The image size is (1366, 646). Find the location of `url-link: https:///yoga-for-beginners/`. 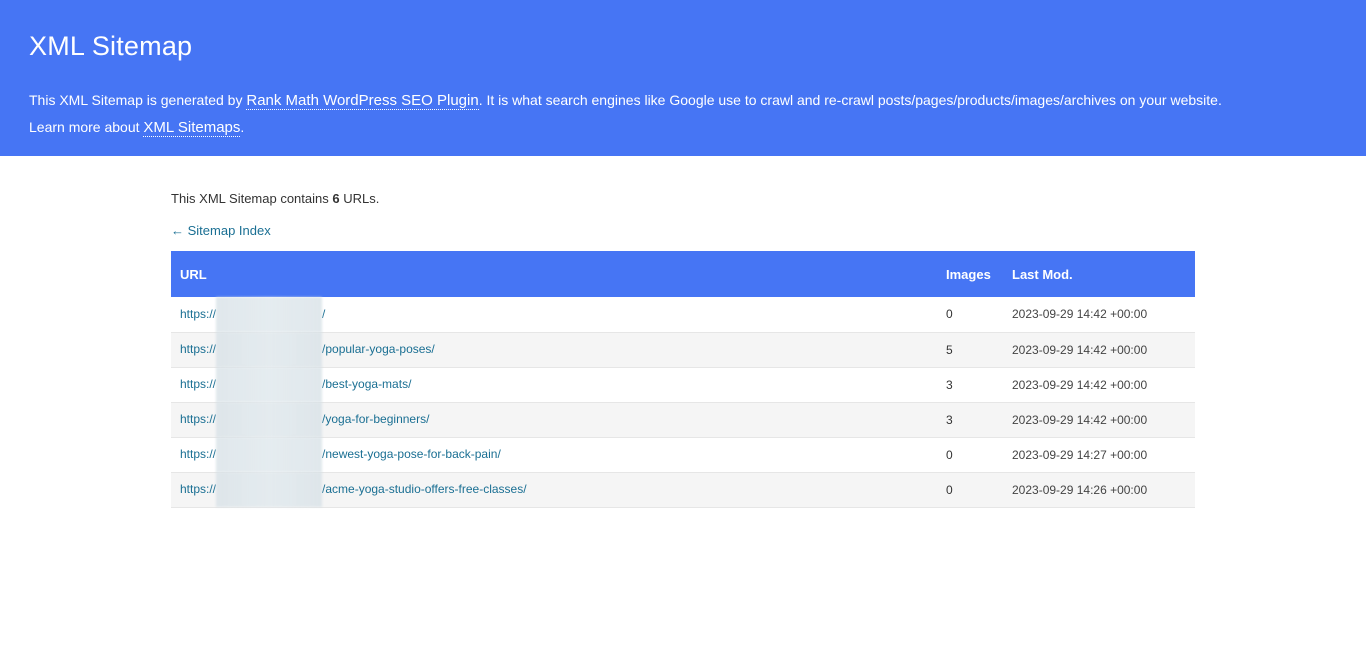

url-link: https:///yoga-for-beginners/ is located at coordinates (304, 420).